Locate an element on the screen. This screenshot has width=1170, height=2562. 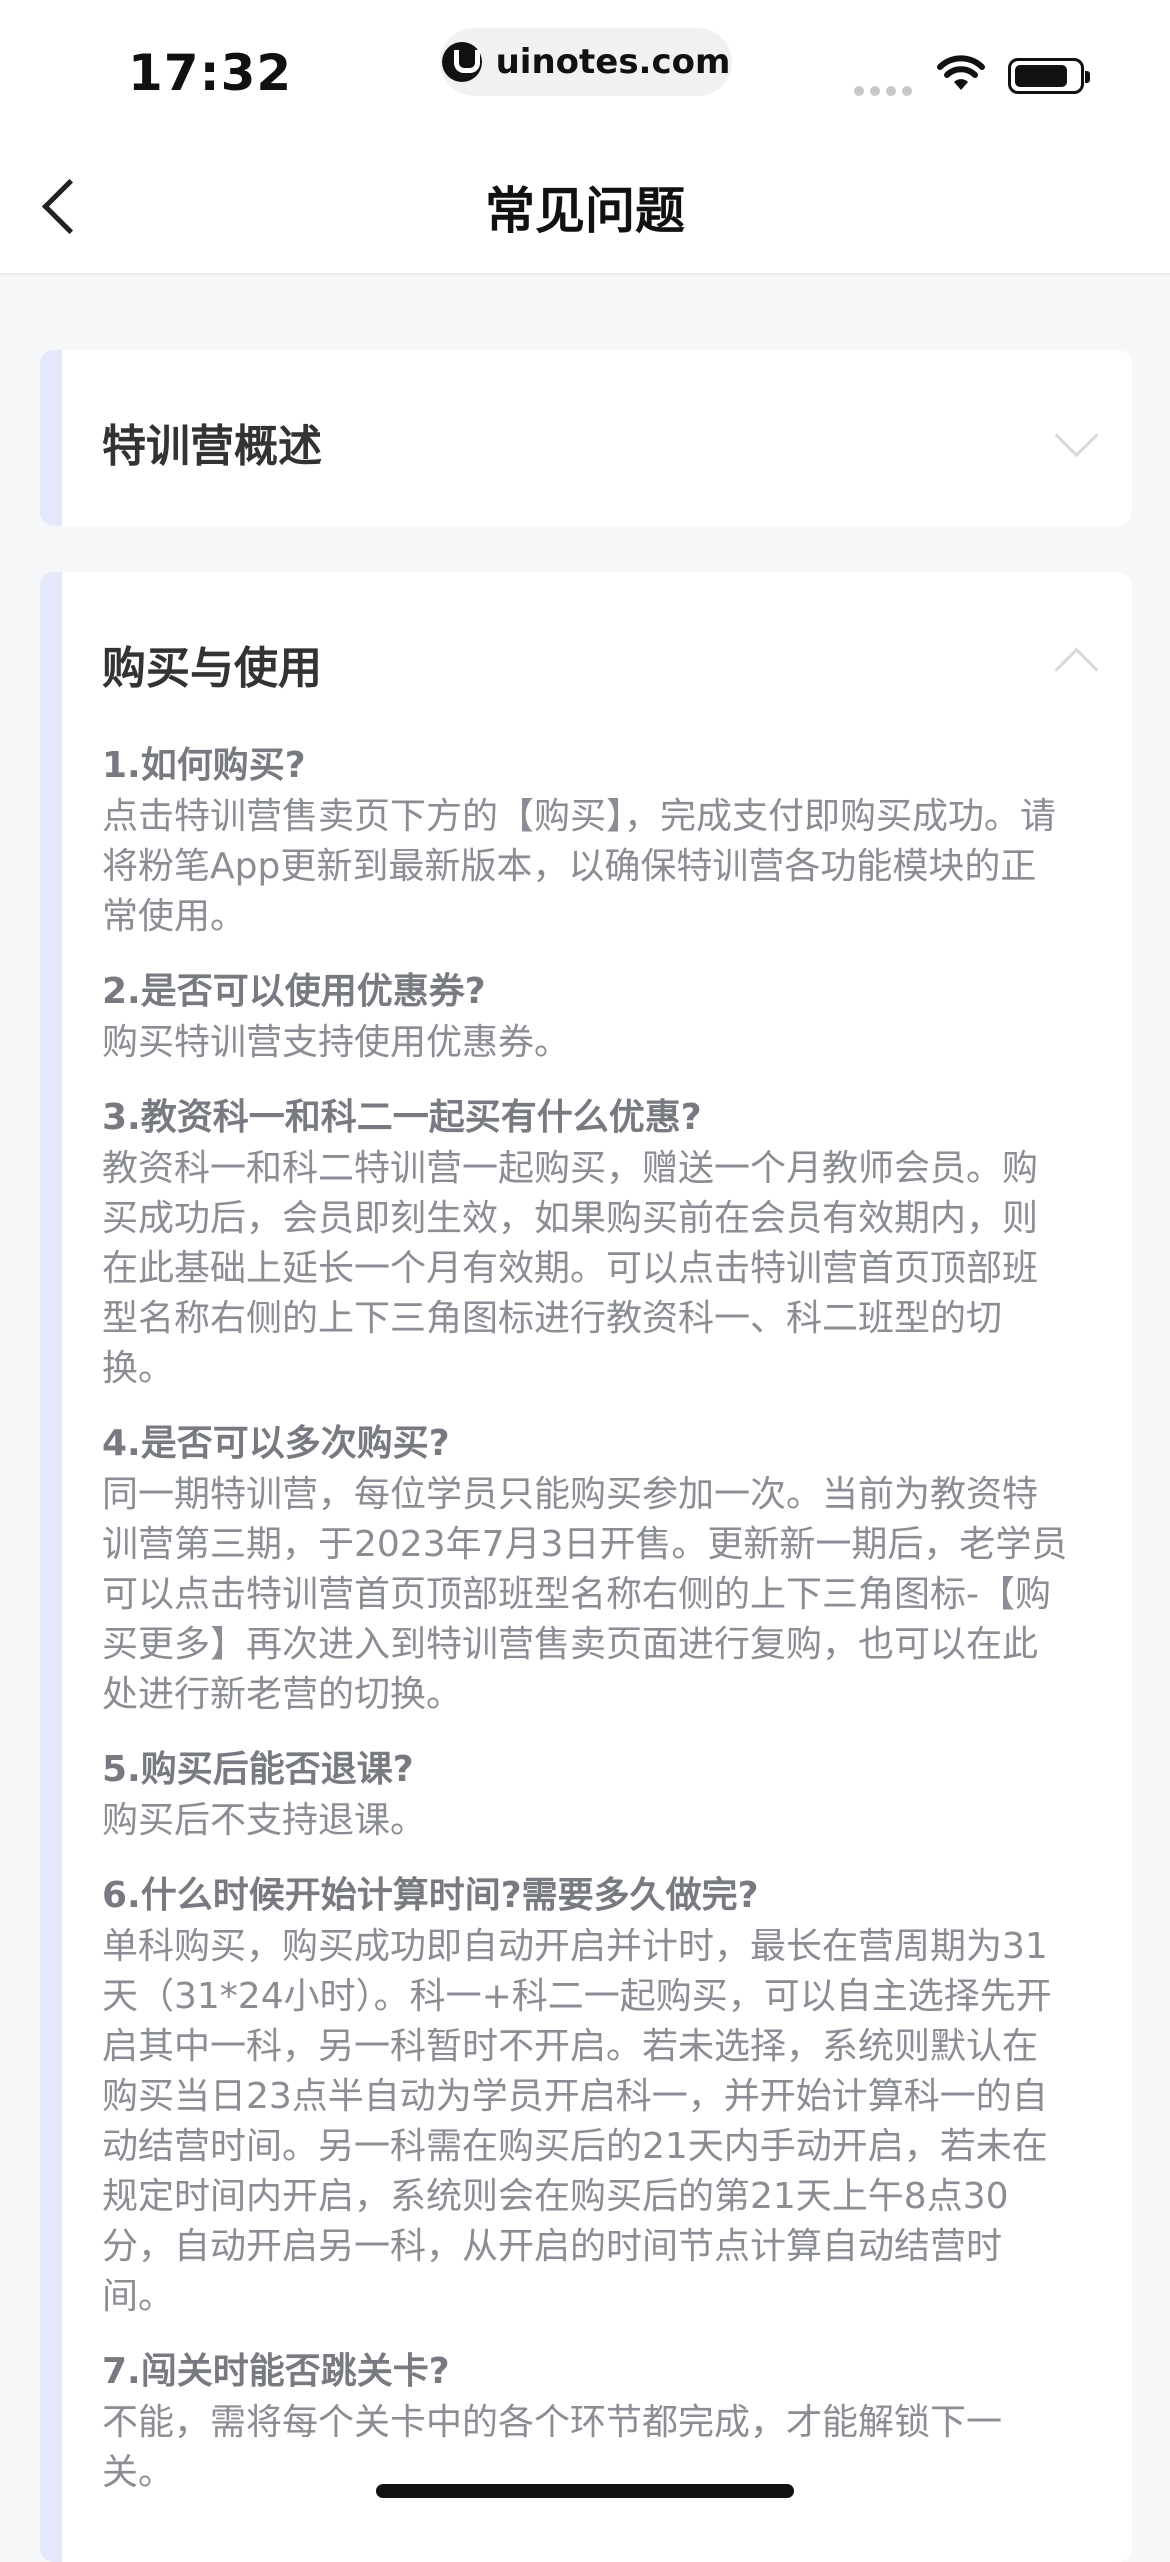
chevron-up-icon is located at coordinates (1076, 669).